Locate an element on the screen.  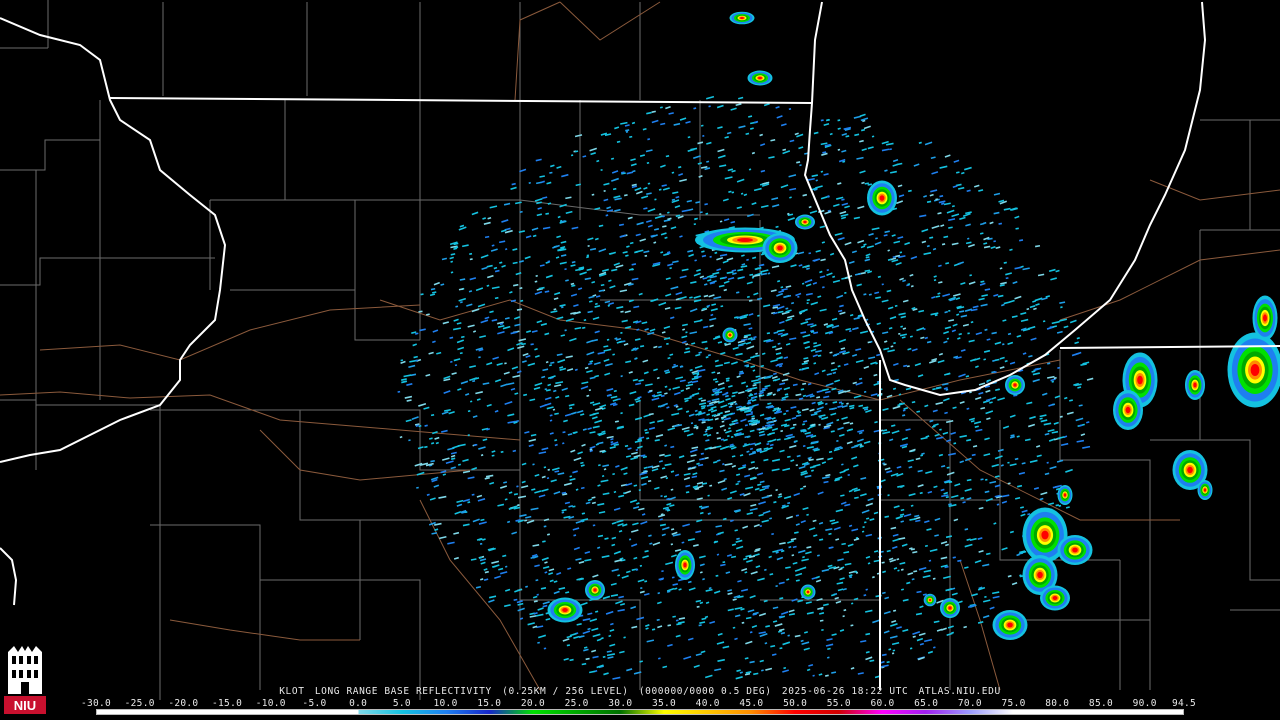
colorbar-tick-label: -10.0 is located at coordinates (270, 703).